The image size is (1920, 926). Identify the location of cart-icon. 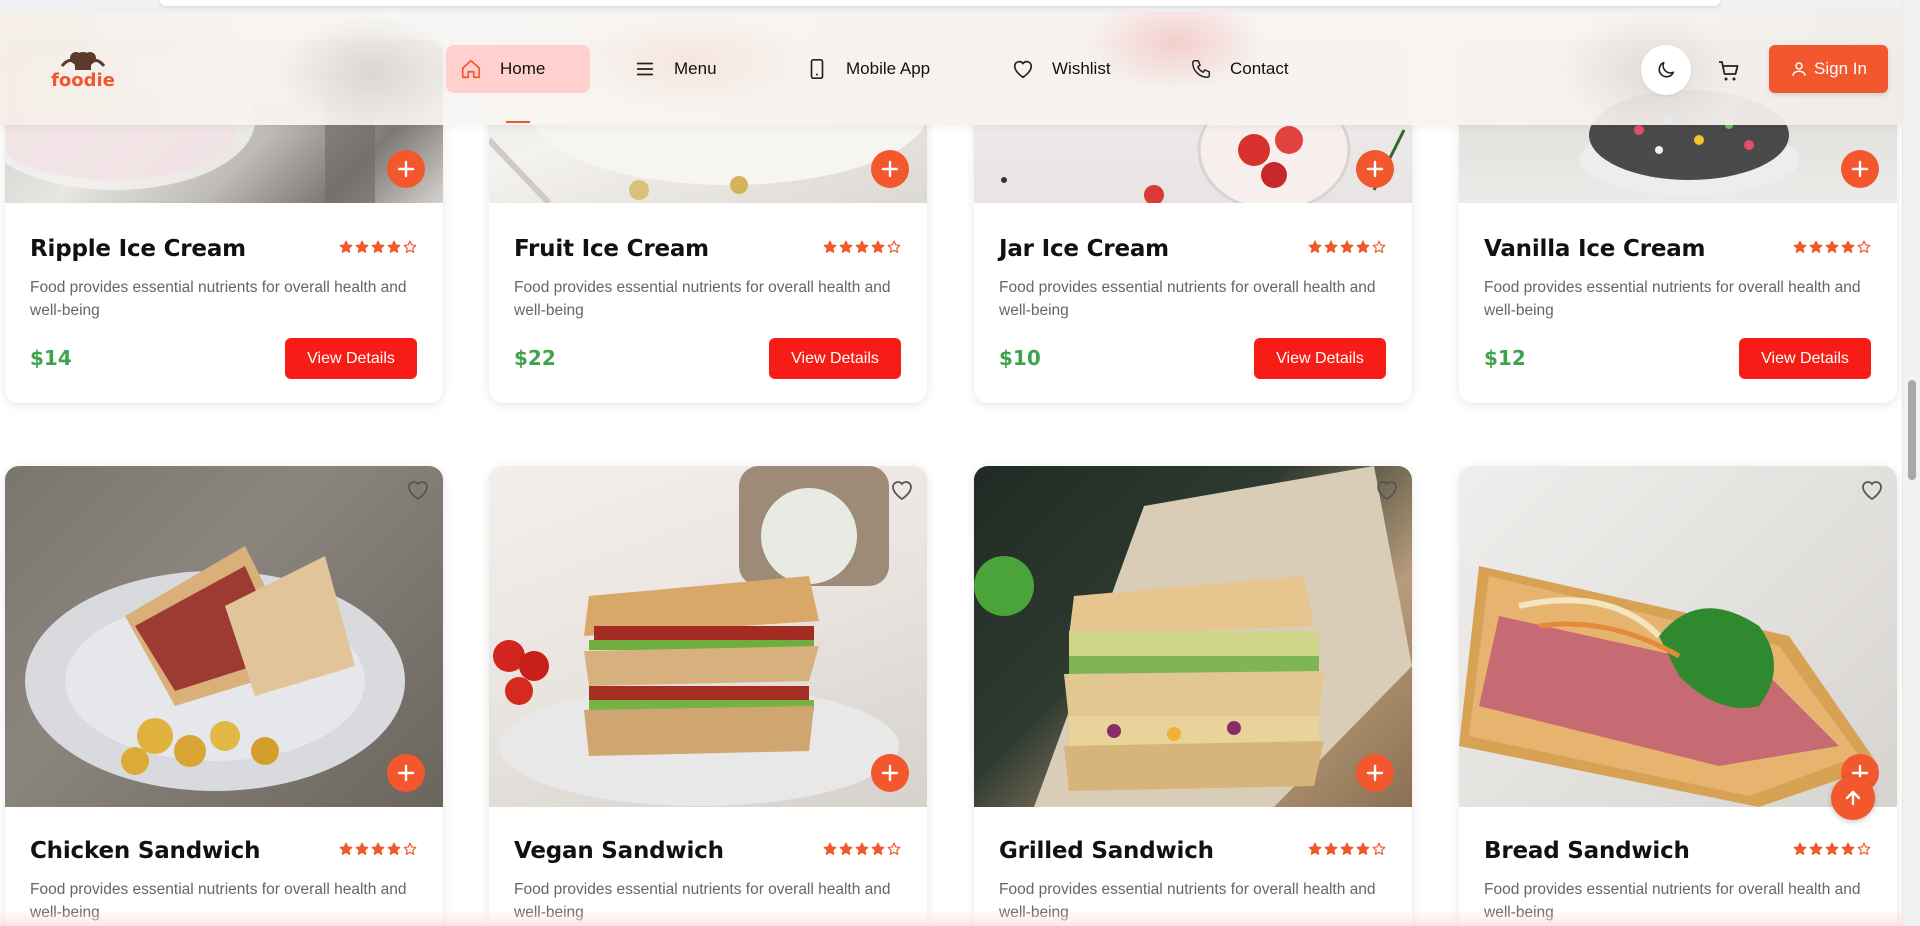
(1729, 71).